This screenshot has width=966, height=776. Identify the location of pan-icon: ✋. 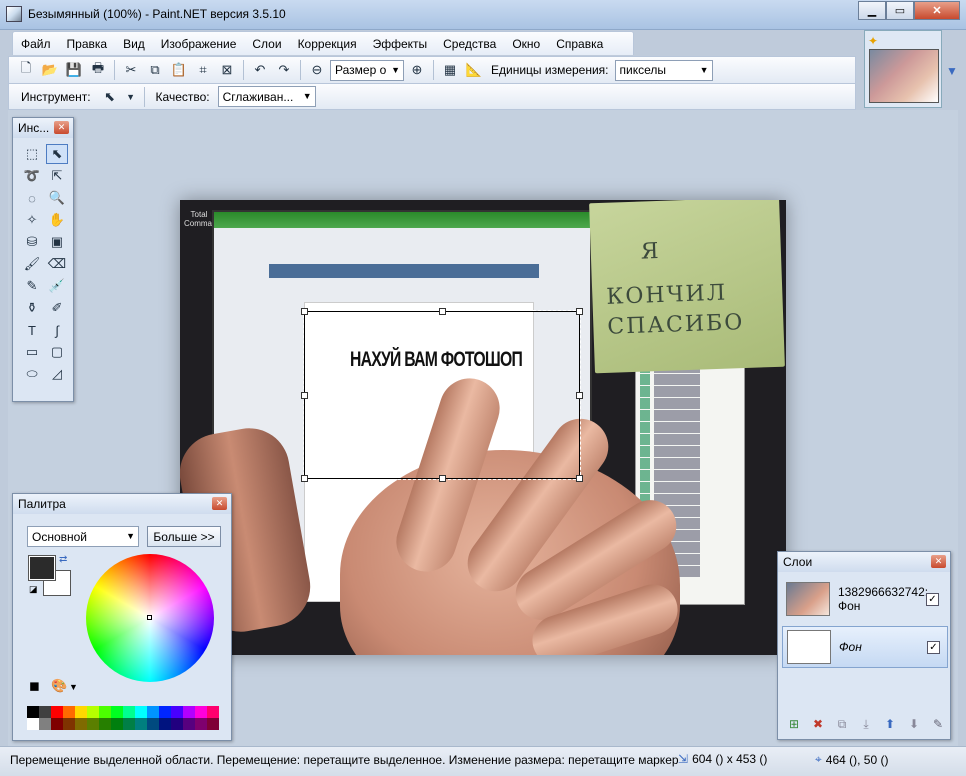
(57, 220).